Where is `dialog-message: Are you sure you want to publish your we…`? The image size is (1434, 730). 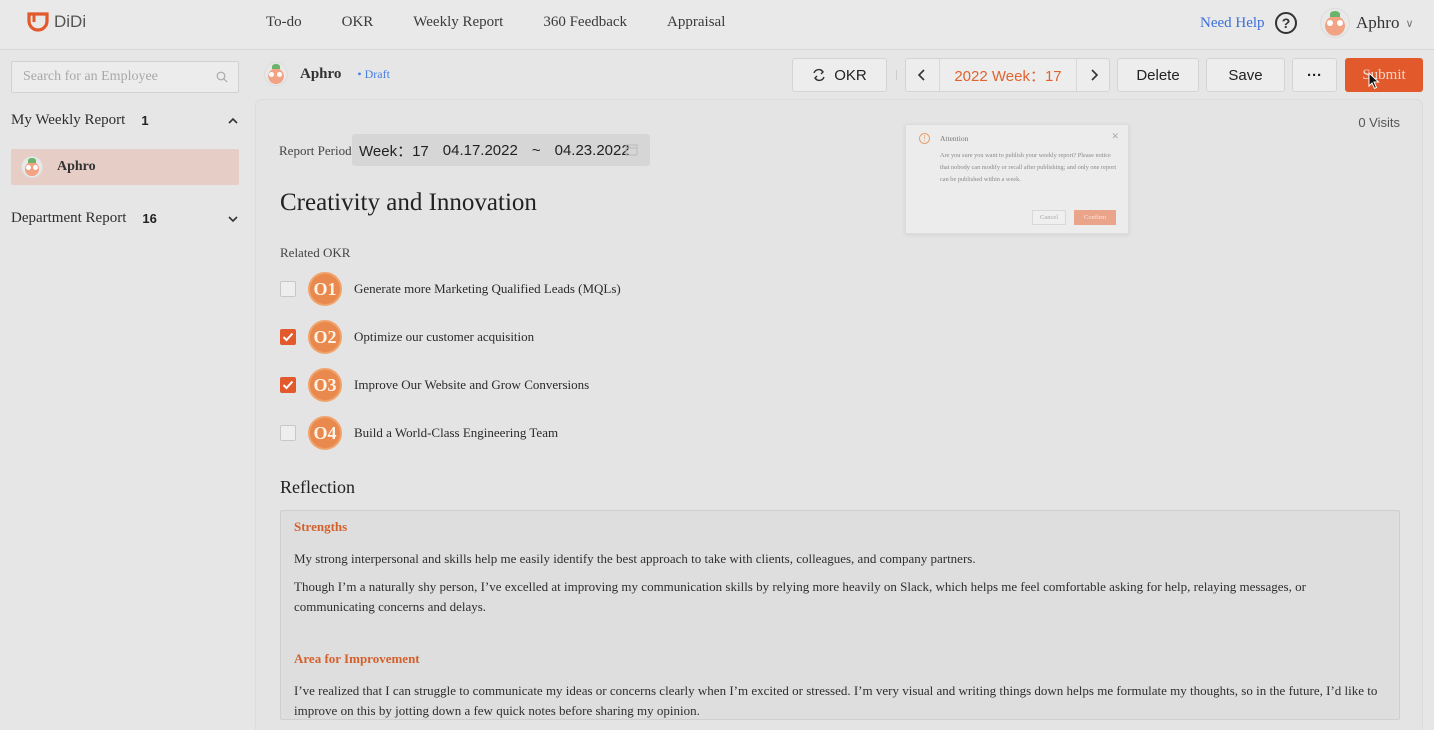 dialog-message: Are you sure you want to publish your we… is located at coordinates (1028, 167).